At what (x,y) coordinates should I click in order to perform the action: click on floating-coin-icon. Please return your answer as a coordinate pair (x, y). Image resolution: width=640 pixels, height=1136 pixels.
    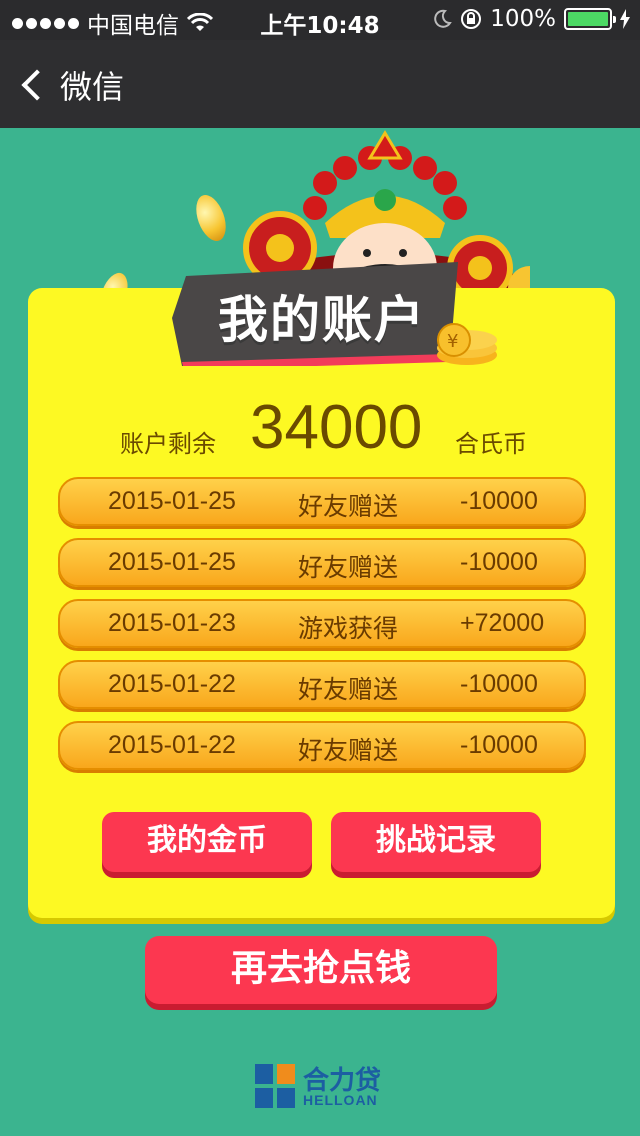
    Looking at the image, I should click on (211, 218).